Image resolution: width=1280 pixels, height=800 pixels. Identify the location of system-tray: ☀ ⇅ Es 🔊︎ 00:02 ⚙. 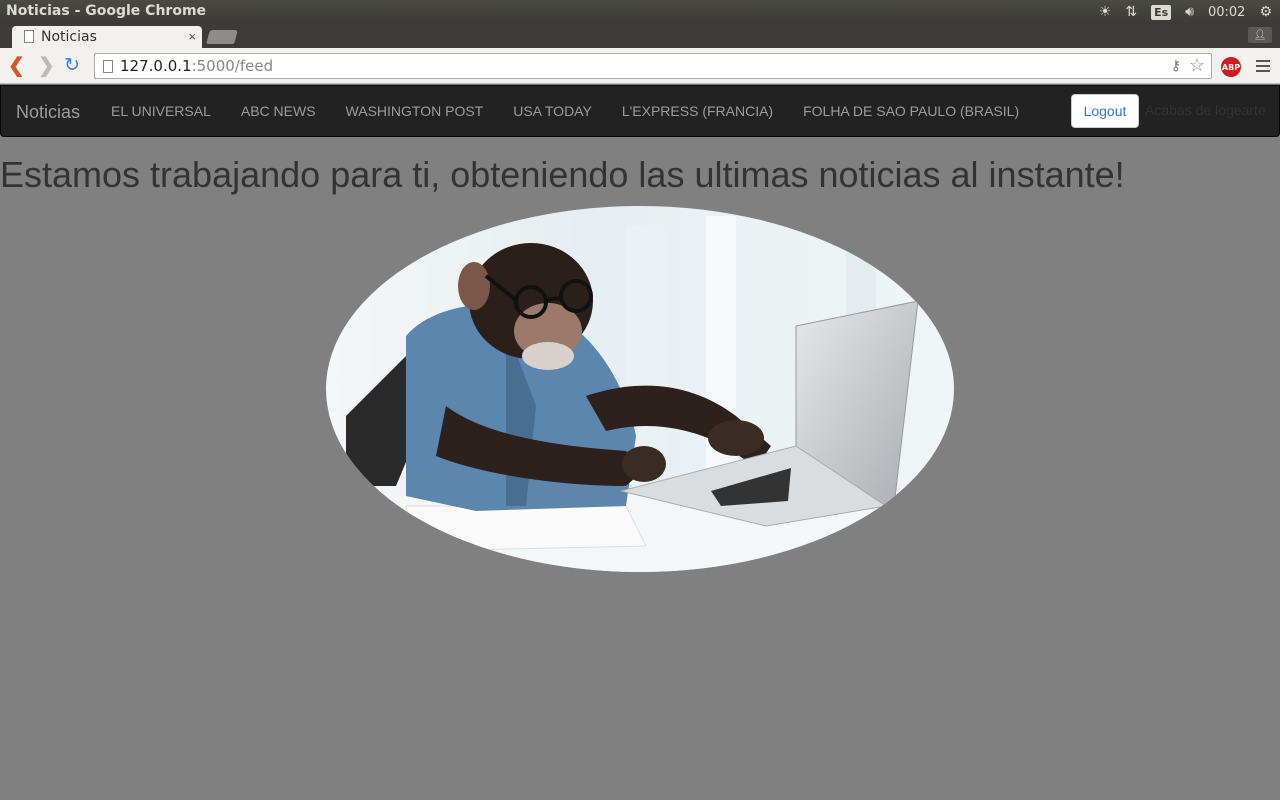
(1178, 12).